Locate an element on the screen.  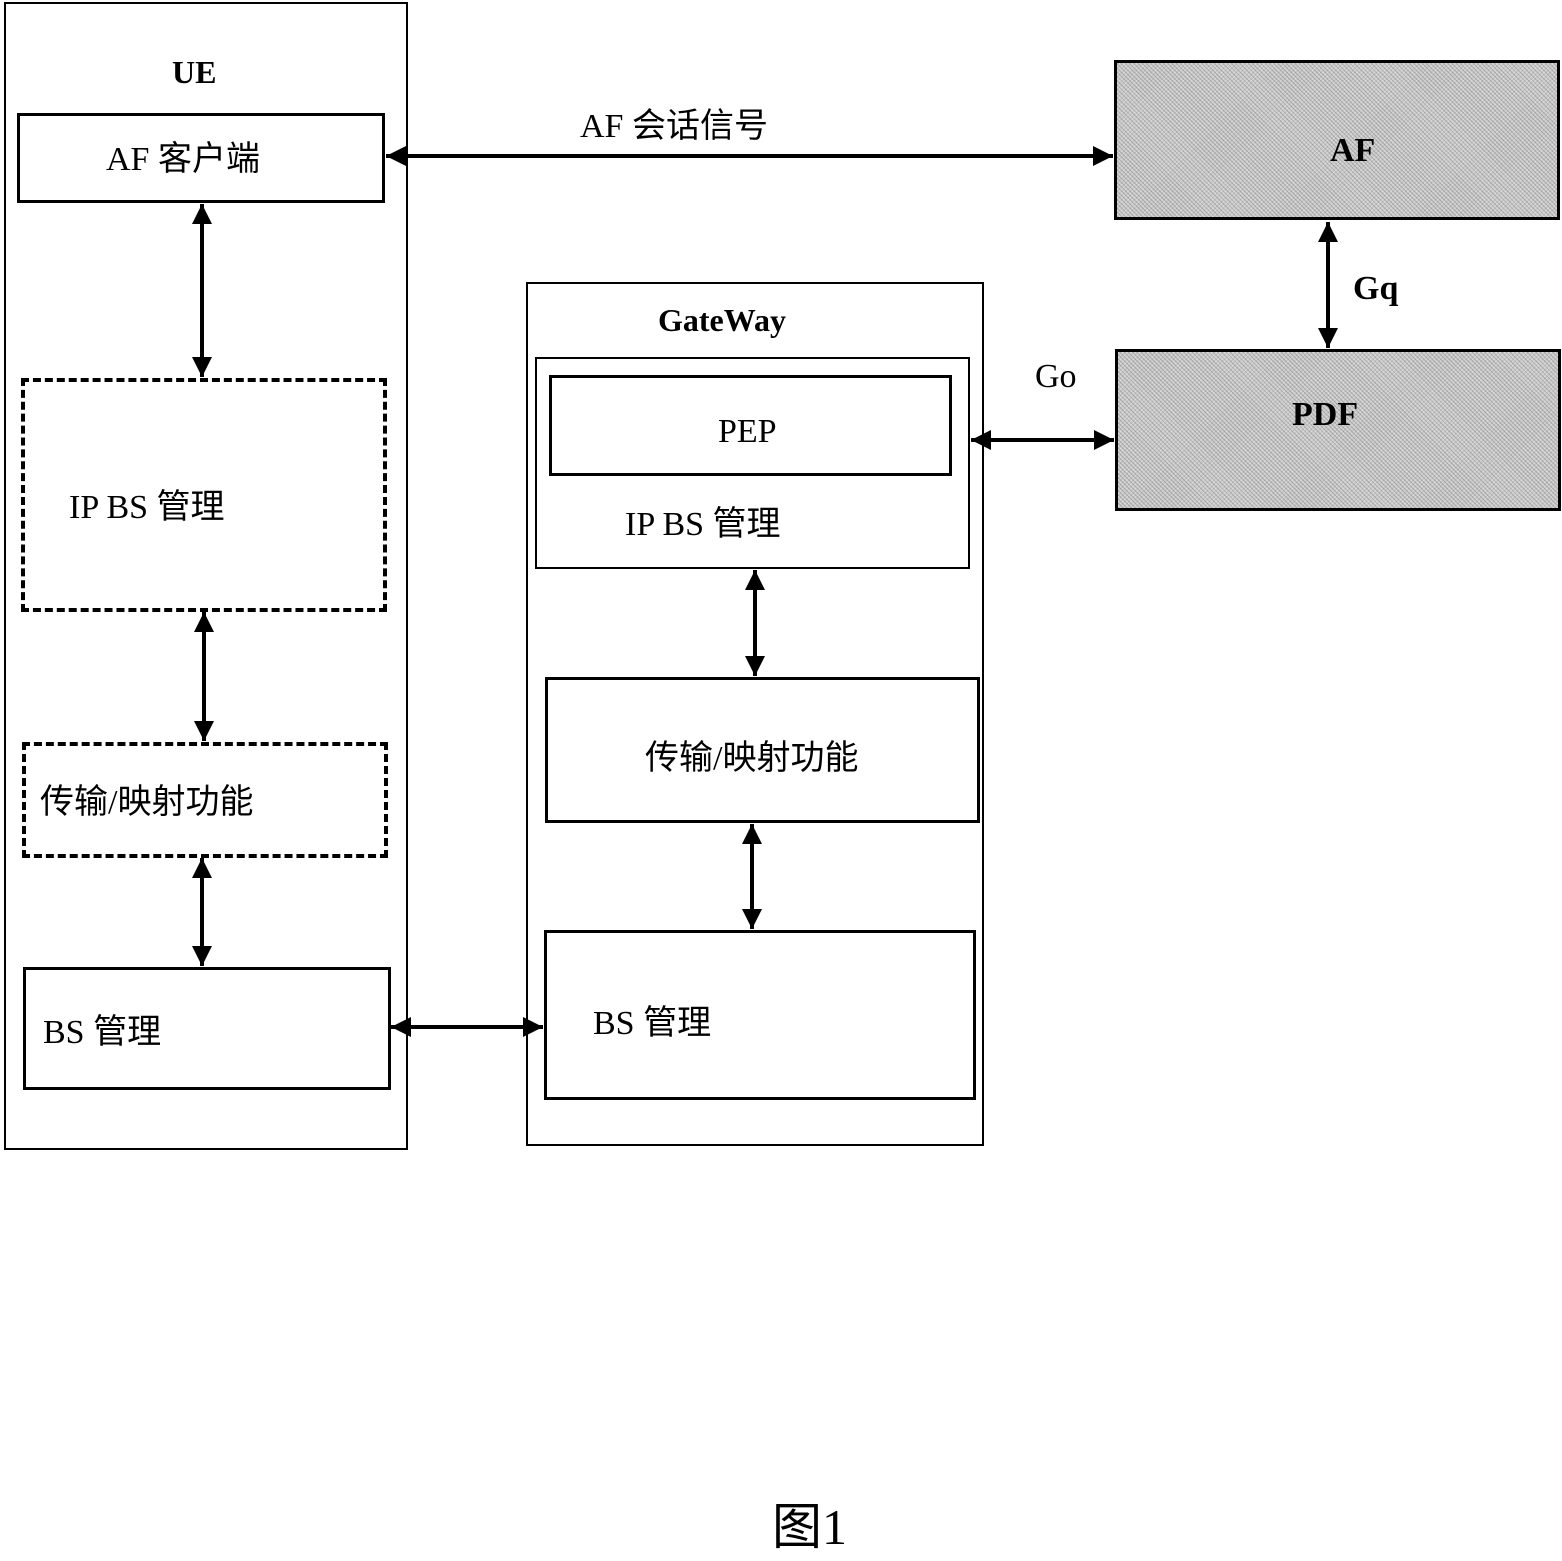
ue-bs-mgmt-label: BS 管理 is located at coordinates (102, 1032).